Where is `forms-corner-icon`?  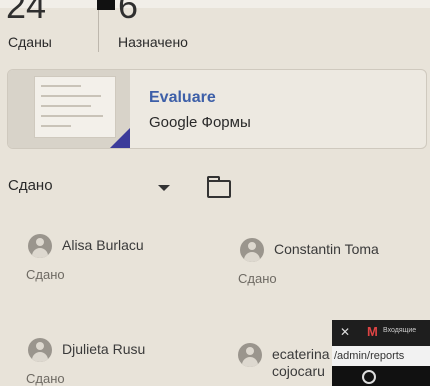 forms-corner-icon is located at coordinates (120, 138).